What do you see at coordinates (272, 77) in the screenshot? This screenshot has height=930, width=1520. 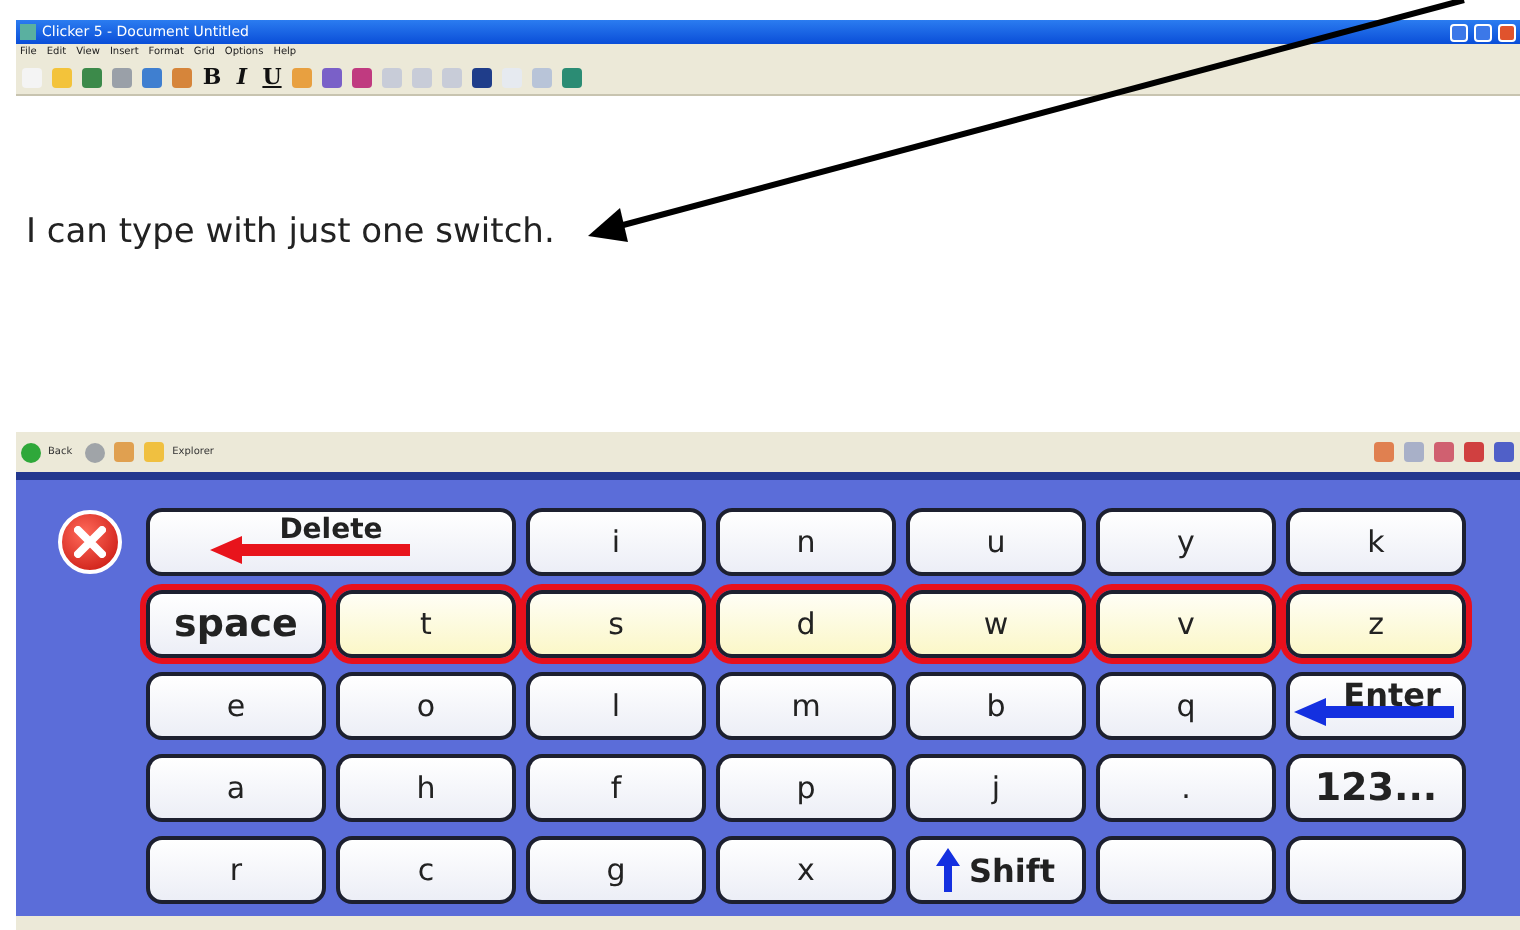 I see `format-button: U` at bounding box center [272, 77].